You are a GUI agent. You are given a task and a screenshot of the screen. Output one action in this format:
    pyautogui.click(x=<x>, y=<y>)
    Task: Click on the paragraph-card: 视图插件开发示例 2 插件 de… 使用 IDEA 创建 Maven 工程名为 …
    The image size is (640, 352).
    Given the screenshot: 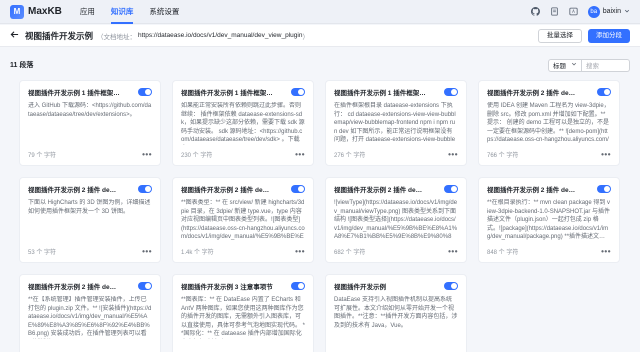 What is the action you would take?
    pyautogui.click(x=549, y=123)
    